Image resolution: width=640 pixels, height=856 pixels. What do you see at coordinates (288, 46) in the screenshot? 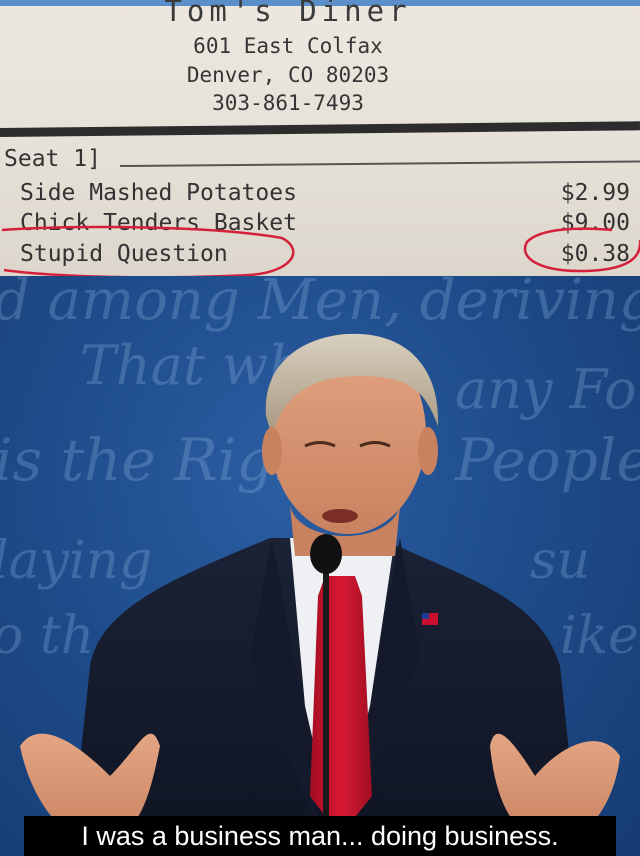
I see `store-address-line1: 601 East Colfax` at bounding box center [288, 46].